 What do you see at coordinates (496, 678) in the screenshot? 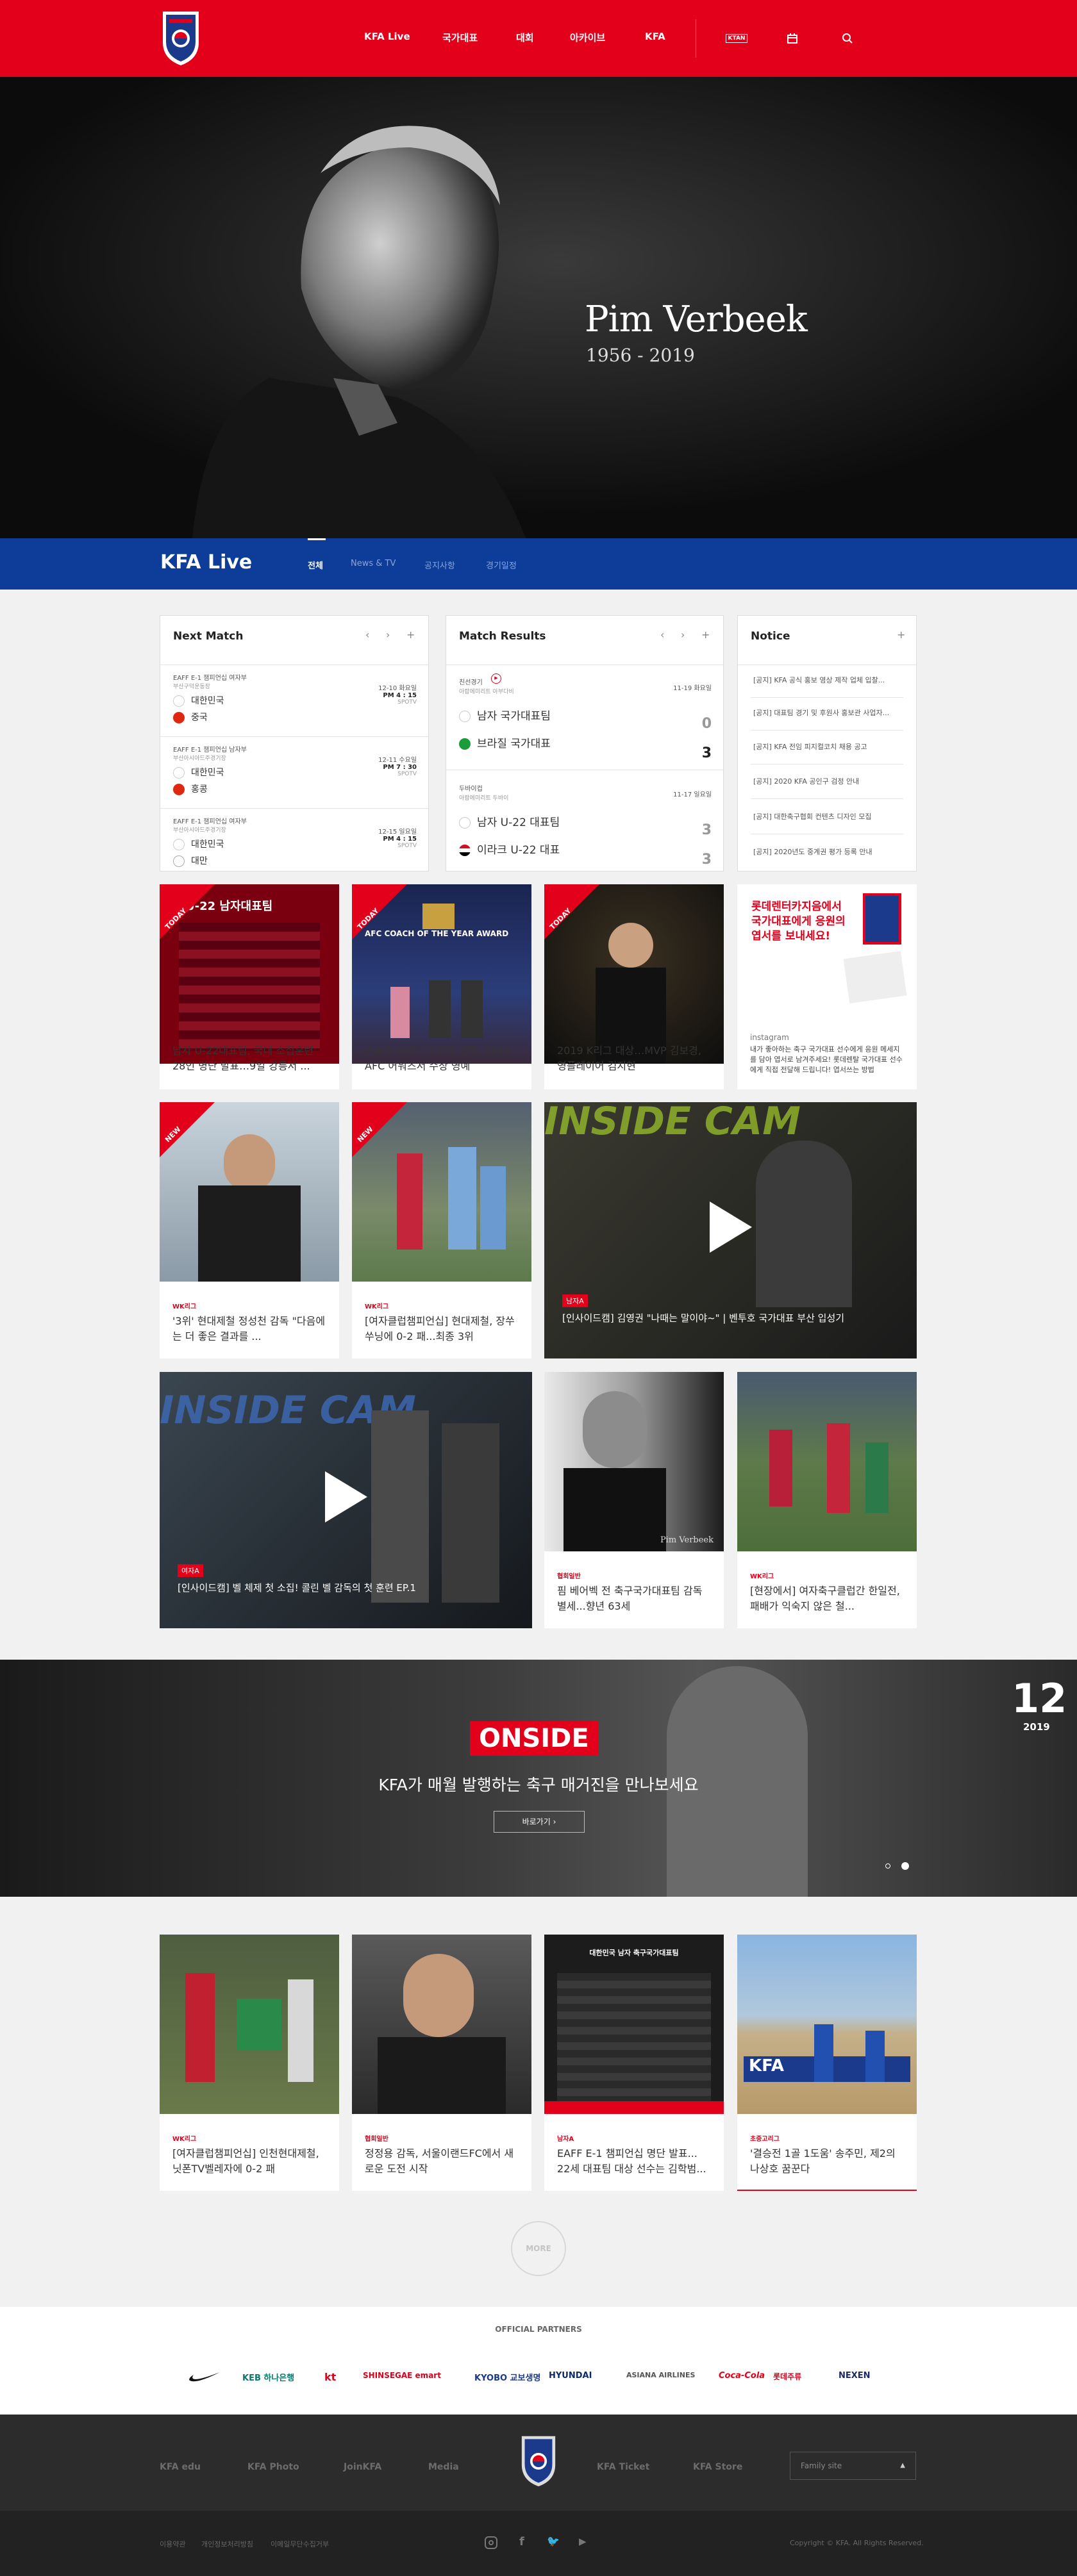
I see `video-play-icon: ▶` at bounding box center [496, 678].